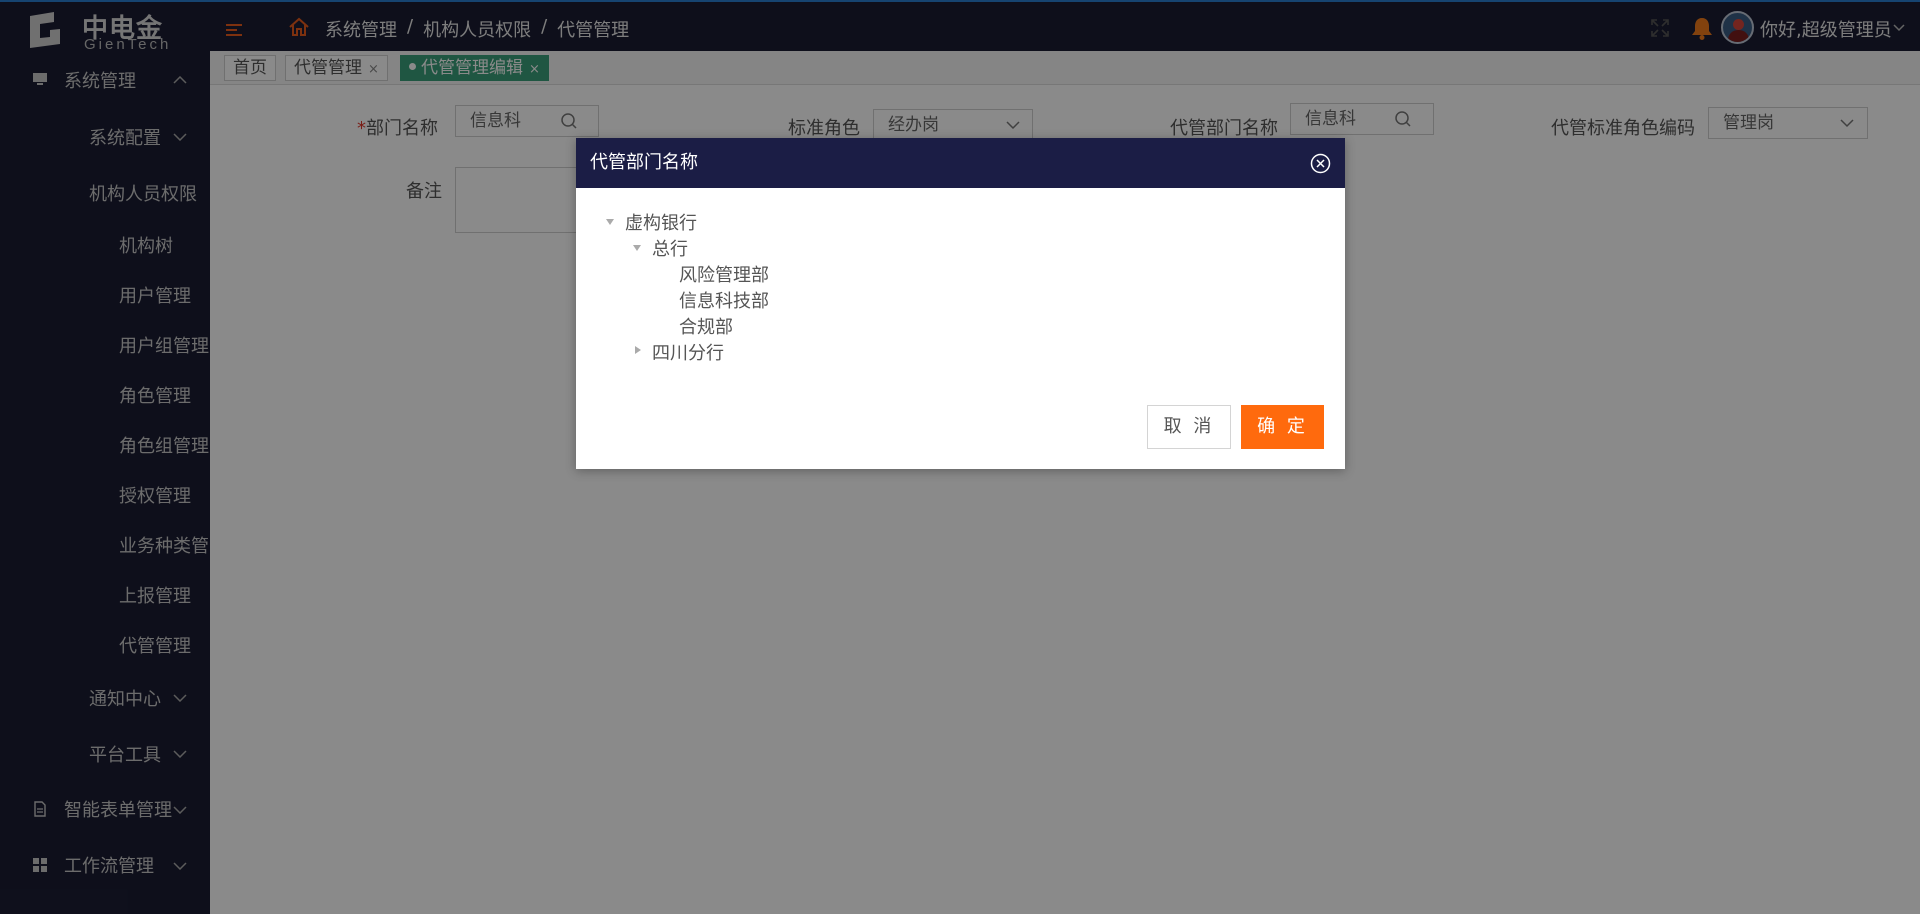 Image resolution: width=1920 pixels, height=914 pixels. I want to click on tree-node-compliance-dept: 合规部, so click(706, 326).